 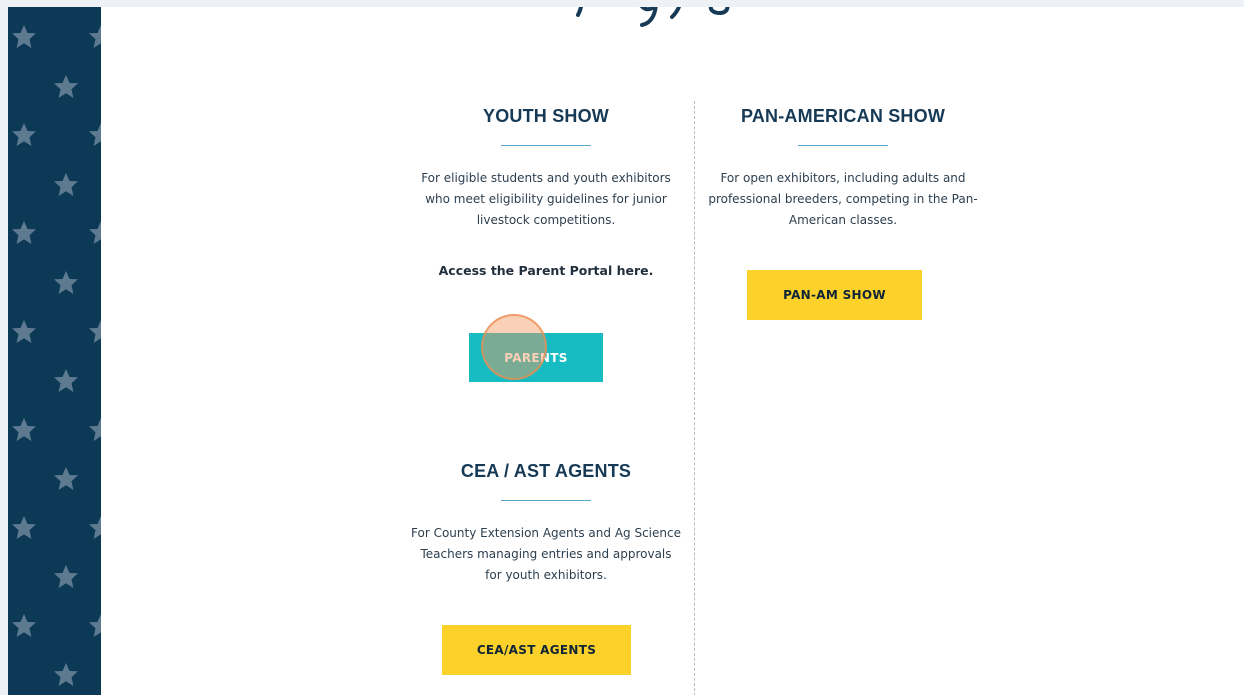 I want to click on star-pattern-band, so click(x=54, y=351).